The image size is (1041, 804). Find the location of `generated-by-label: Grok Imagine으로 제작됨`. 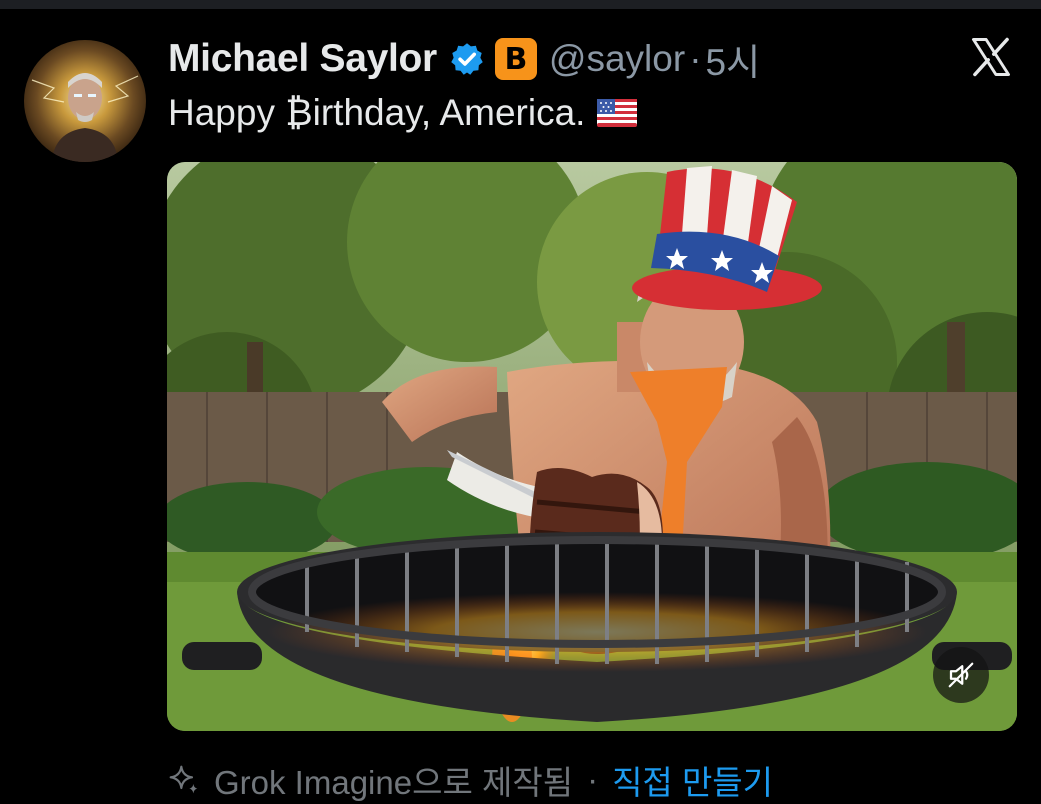

generated-by-label: Grok Imagine으로 제작됨 is located at coordinates (394, 782).